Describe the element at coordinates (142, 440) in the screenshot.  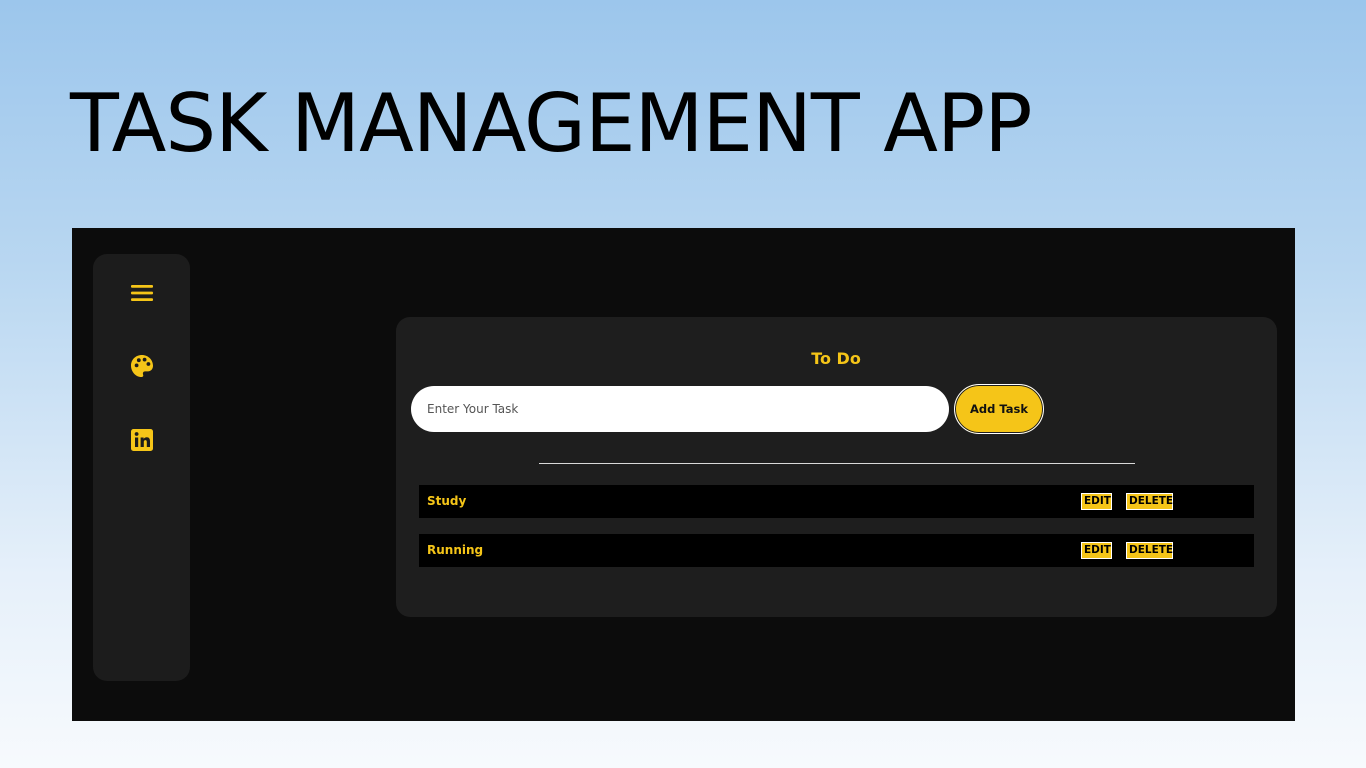
I see `linkedin-icon` at that location.